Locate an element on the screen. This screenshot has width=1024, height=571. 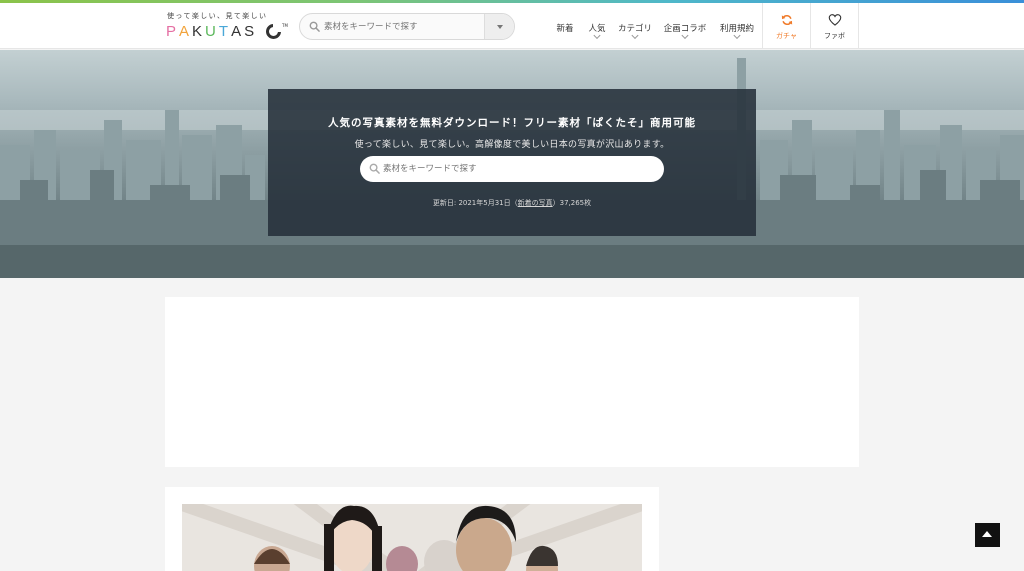
back-to-top-button is located at coordinates (987, 535).